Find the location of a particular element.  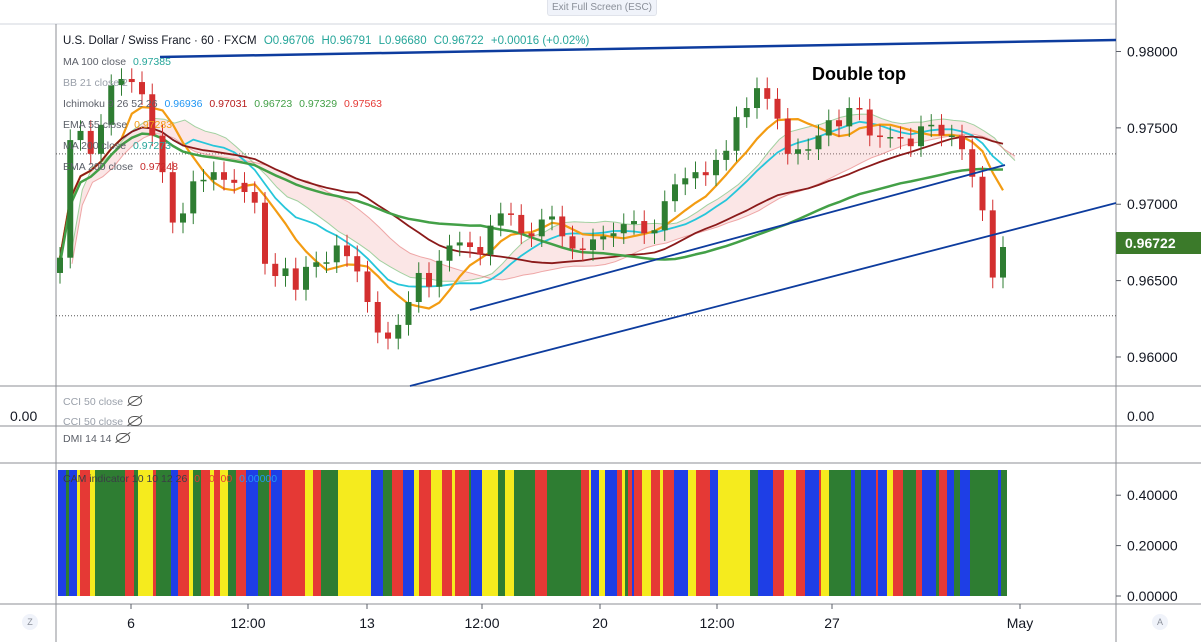

legend-label: BB 21 close 2 is located at coordinates (95, 83).